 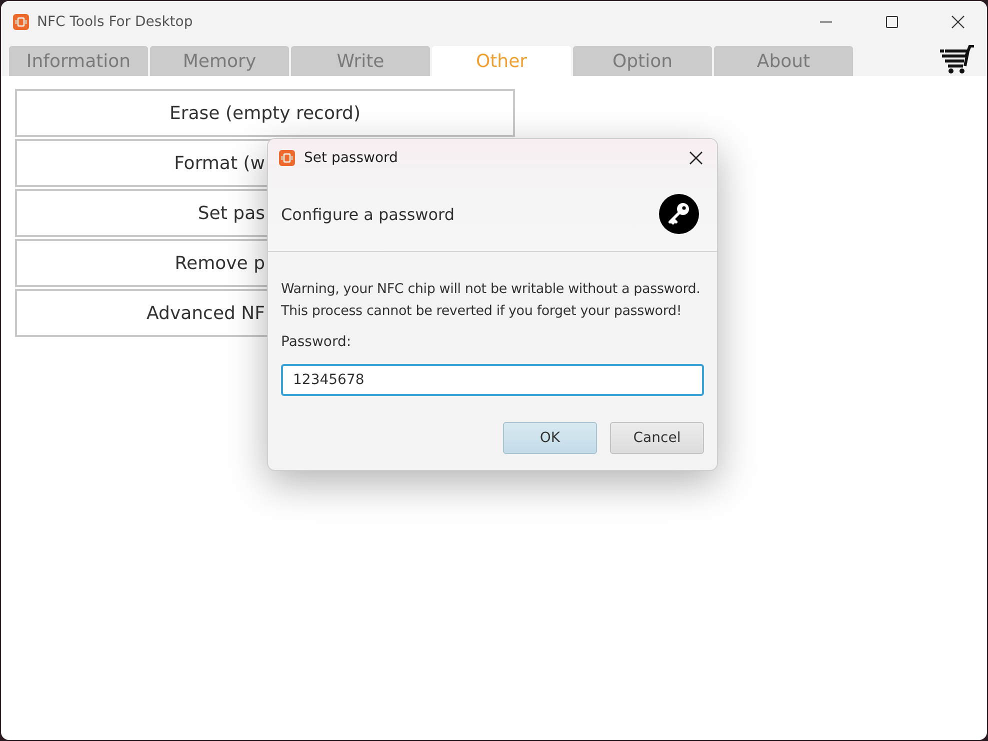 What do you see at coordinates (368, 214) in the screenshot?
I see `dialog-heading: Configure a password` at bounding box center [368, 214].